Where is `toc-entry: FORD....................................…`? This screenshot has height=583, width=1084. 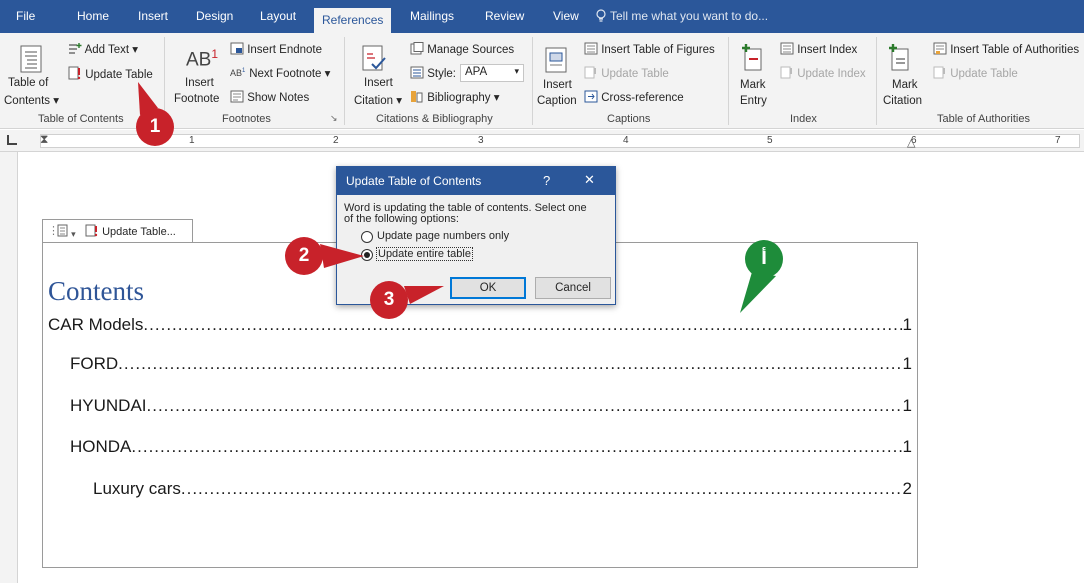
toc-entry: FORD....................................… is located at coordinates (491, 364).